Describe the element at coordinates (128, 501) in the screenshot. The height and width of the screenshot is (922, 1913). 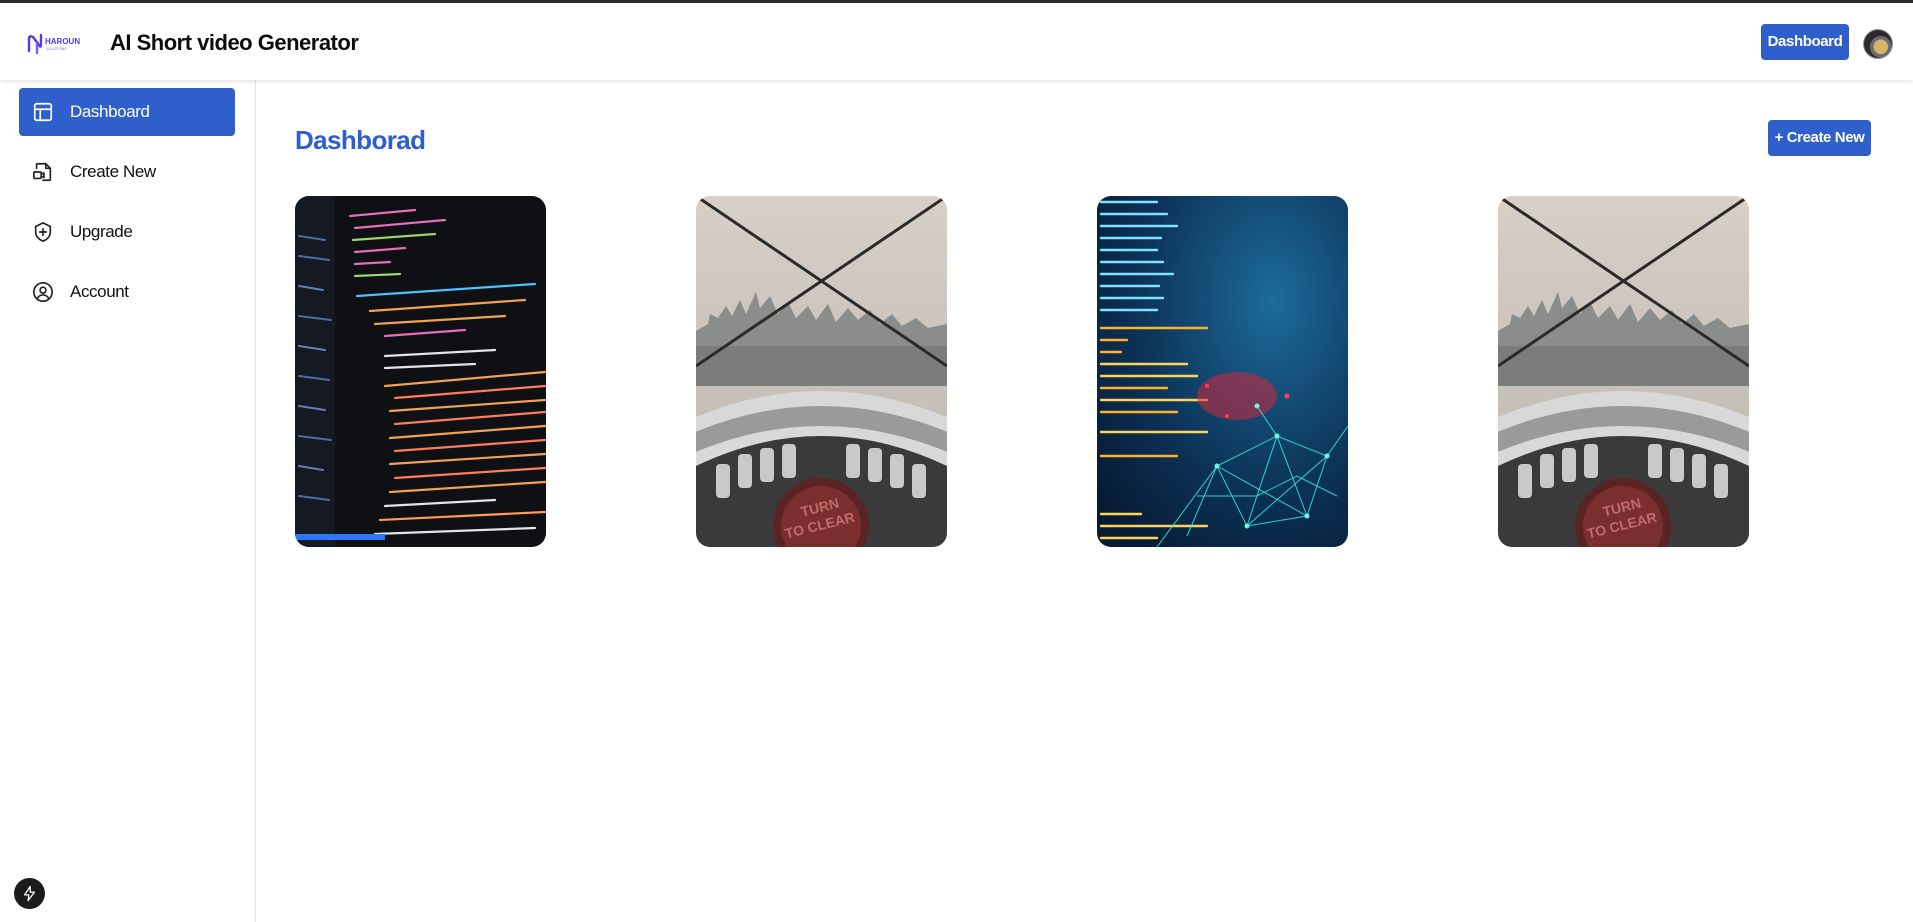
I see `sidebar: Dashboard Create New Upgrade Account` at that location.